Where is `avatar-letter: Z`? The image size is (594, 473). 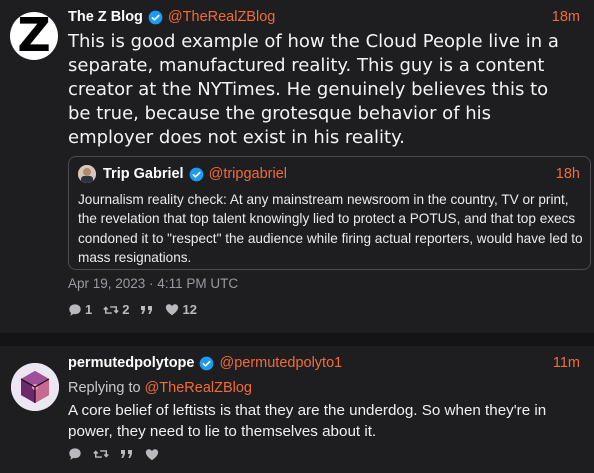 avatar-letter: Z is located at coordinates (34, 35).